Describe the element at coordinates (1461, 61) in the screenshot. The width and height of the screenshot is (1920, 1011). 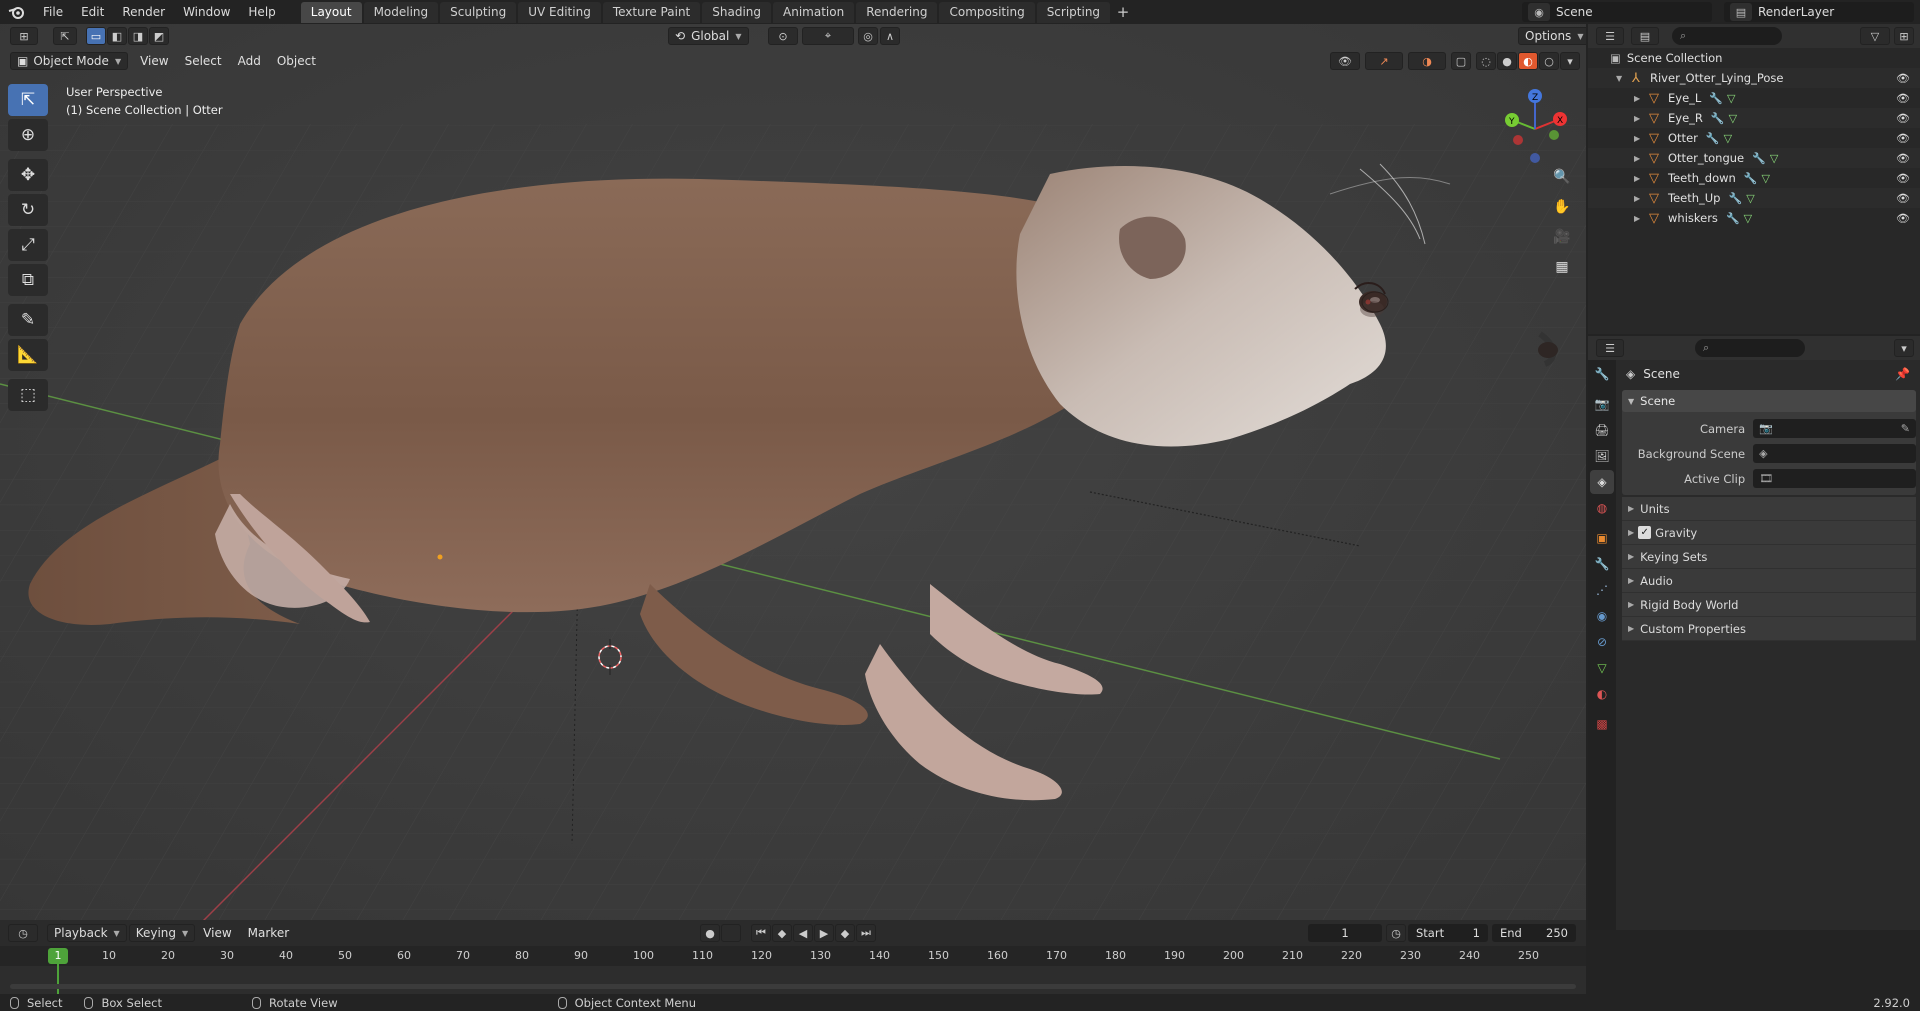
I see `xray-toggle-icon: ▢` at that location.